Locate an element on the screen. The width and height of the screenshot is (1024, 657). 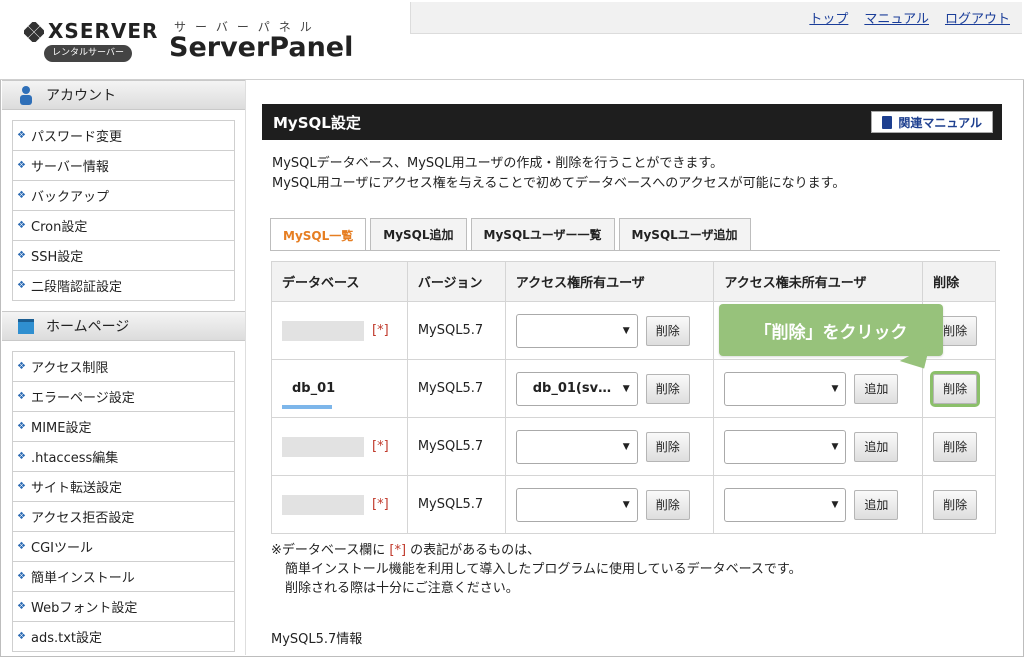
sidebar-item-easy-install: ❖ 簡単インストール is located at coordinates (123, 577).